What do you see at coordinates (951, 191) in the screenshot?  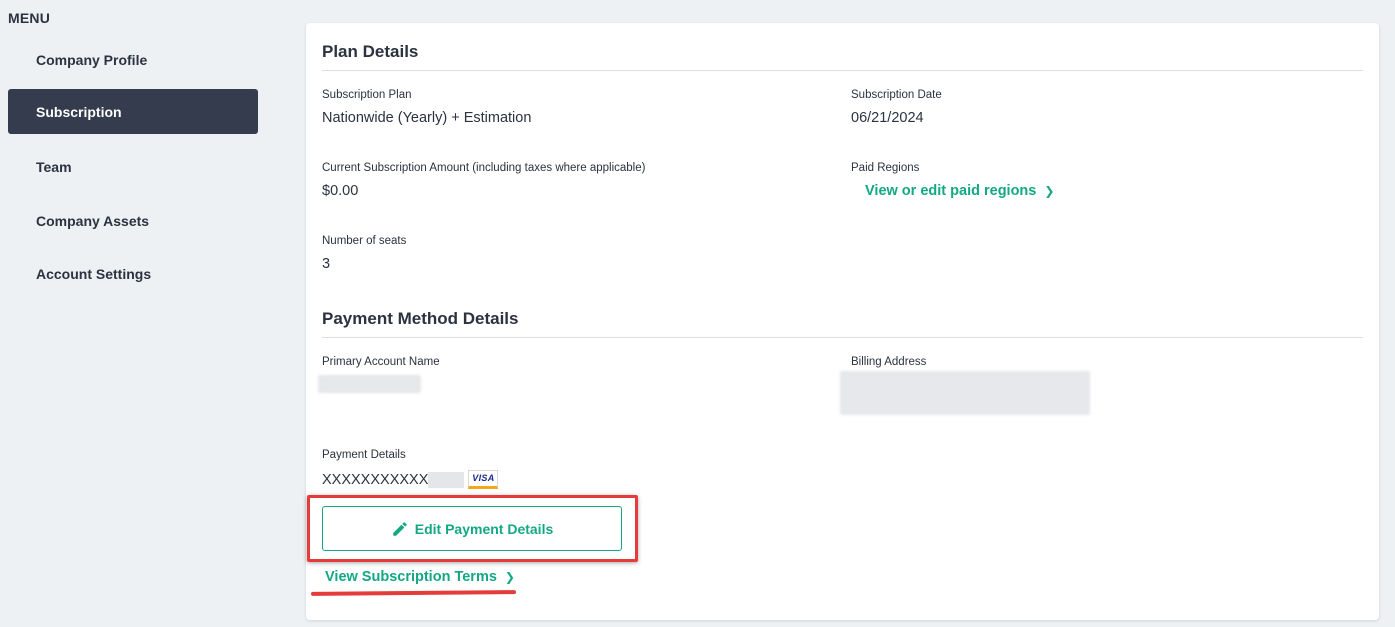 I see `paid-regions-link-text: View or edit paid regions` at bounding box center [951, 191].